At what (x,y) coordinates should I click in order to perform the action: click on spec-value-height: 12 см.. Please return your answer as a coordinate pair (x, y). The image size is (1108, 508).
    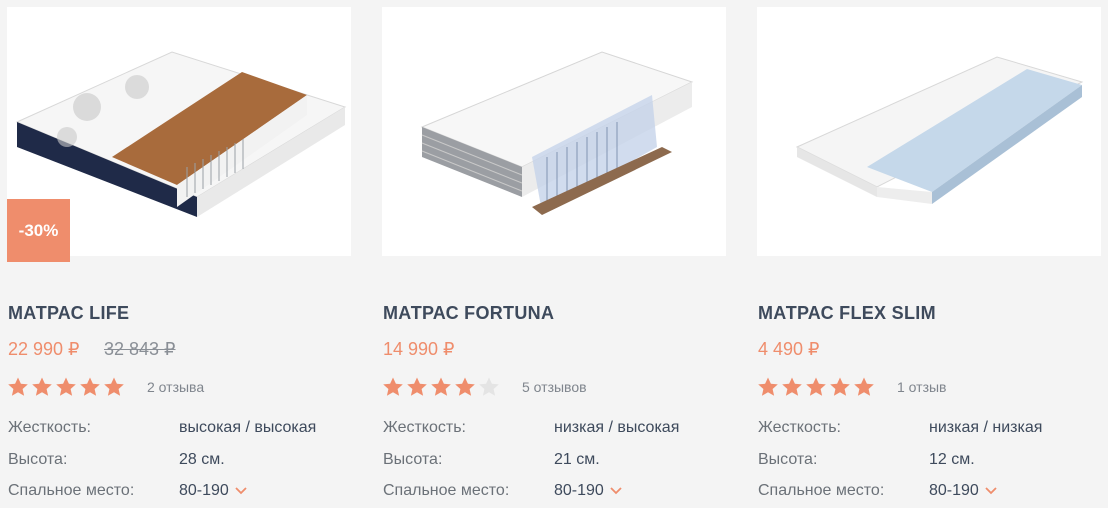
    Looking at the image, I should click on (952, 459).